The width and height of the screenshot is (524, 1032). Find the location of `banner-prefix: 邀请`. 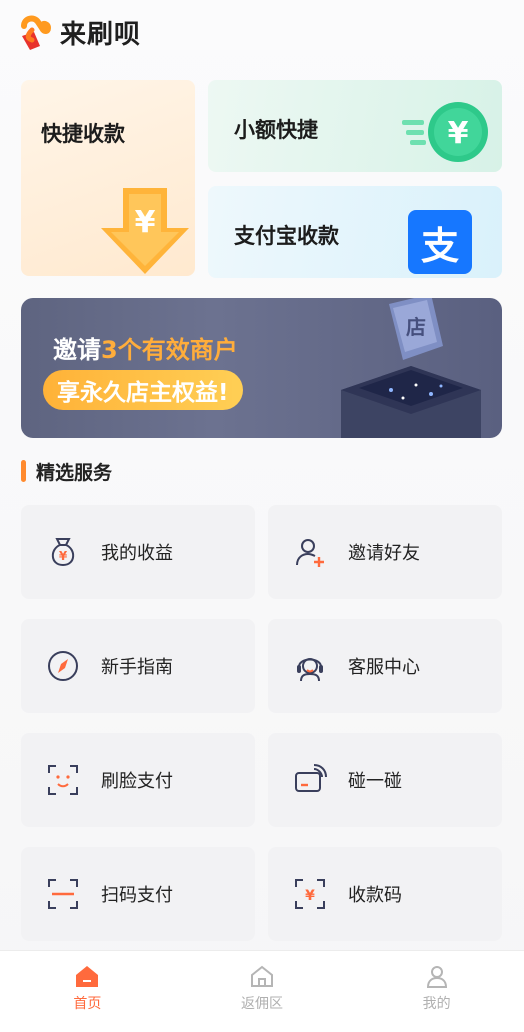

banner-prefix: 邀请 is located at coordinates (77, 350).